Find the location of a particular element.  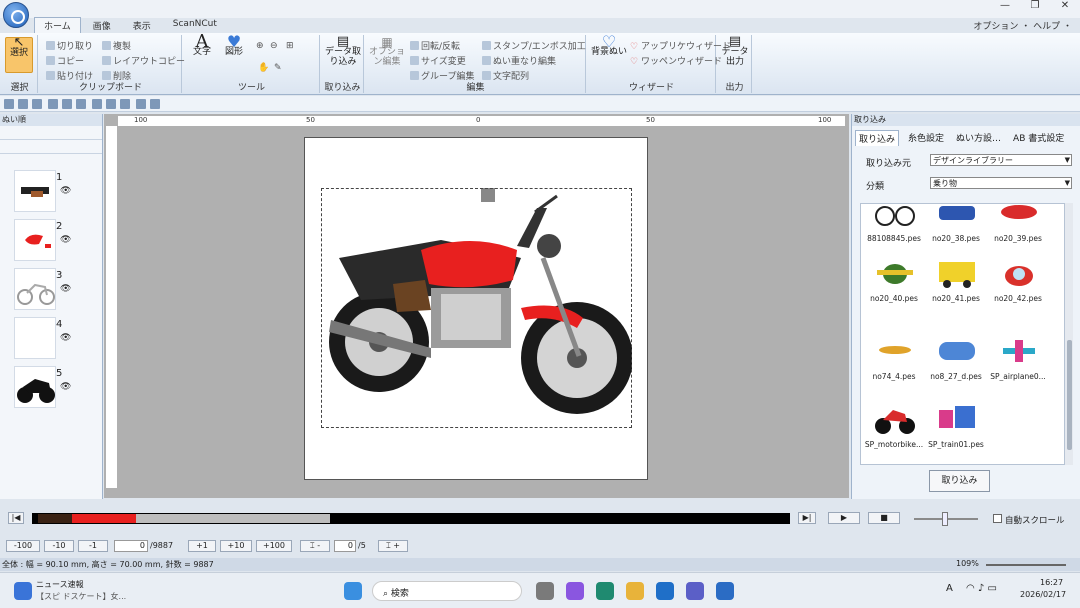

app-menu-button is located at coordinates (16, 15).